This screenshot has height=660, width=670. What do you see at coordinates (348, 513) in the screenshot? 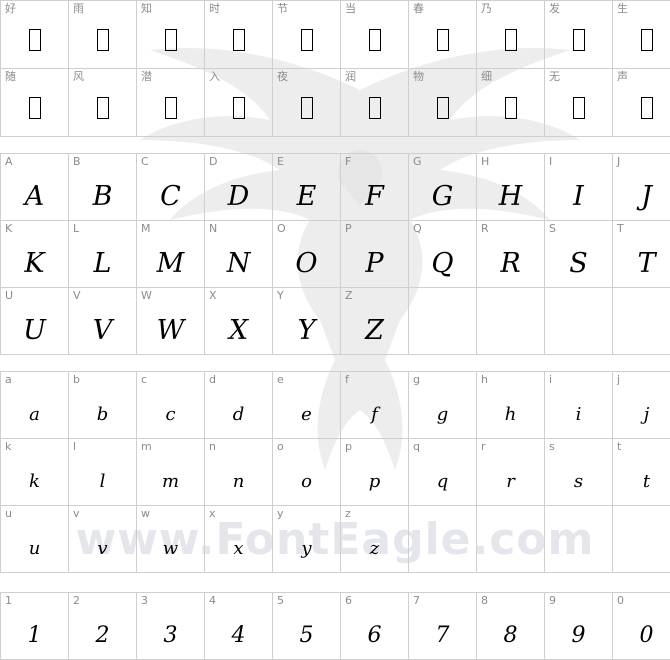
I see `glyph-cell-label: z` at bounding box center [348, 513].